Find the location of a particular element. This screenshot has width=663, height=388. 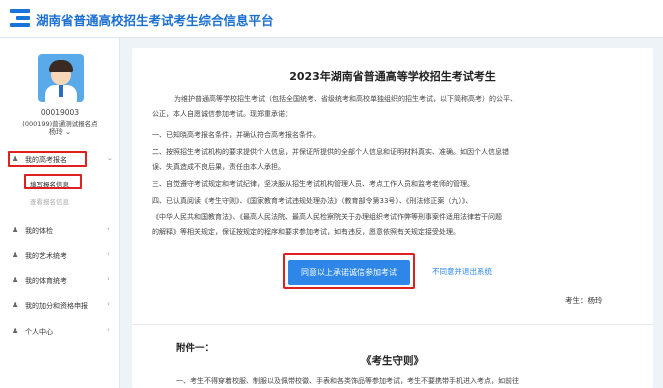

sidebar-item-physical-exam: ♟ 我的体检 ‹ is located at coordinates (60, 231).